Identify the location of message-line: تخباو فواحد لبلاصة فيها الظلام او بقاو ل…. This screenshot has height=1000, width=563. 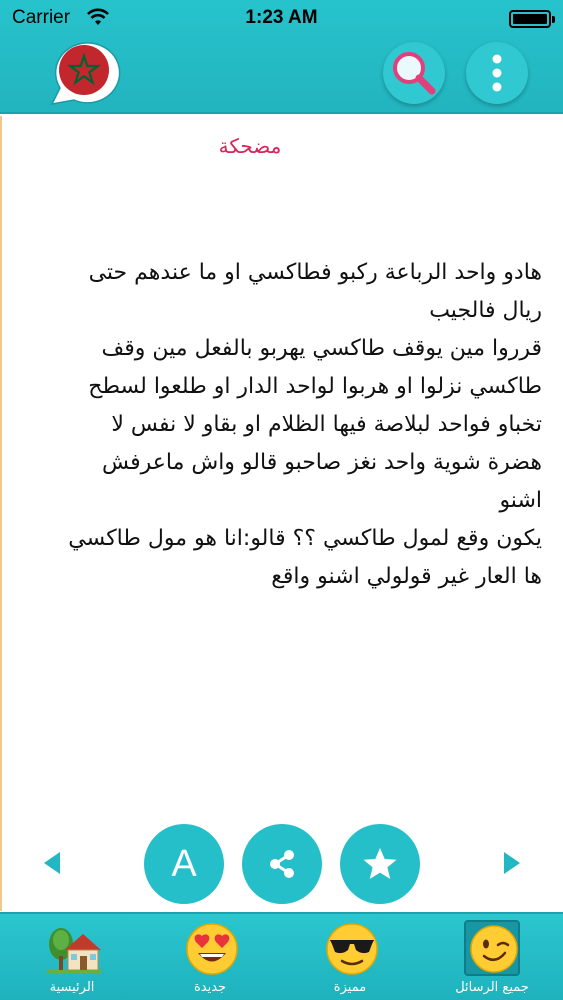
(326, 424).